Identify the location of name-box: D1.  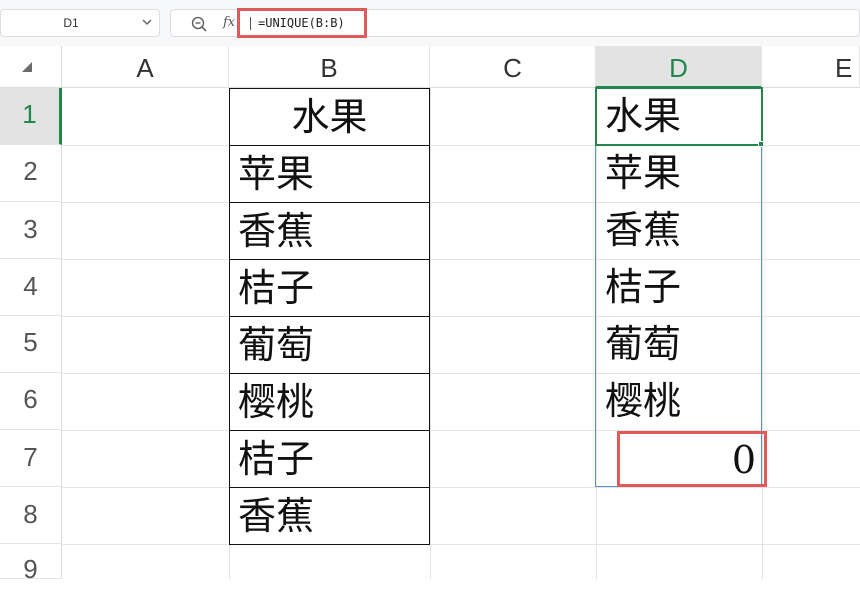
(80, 23).